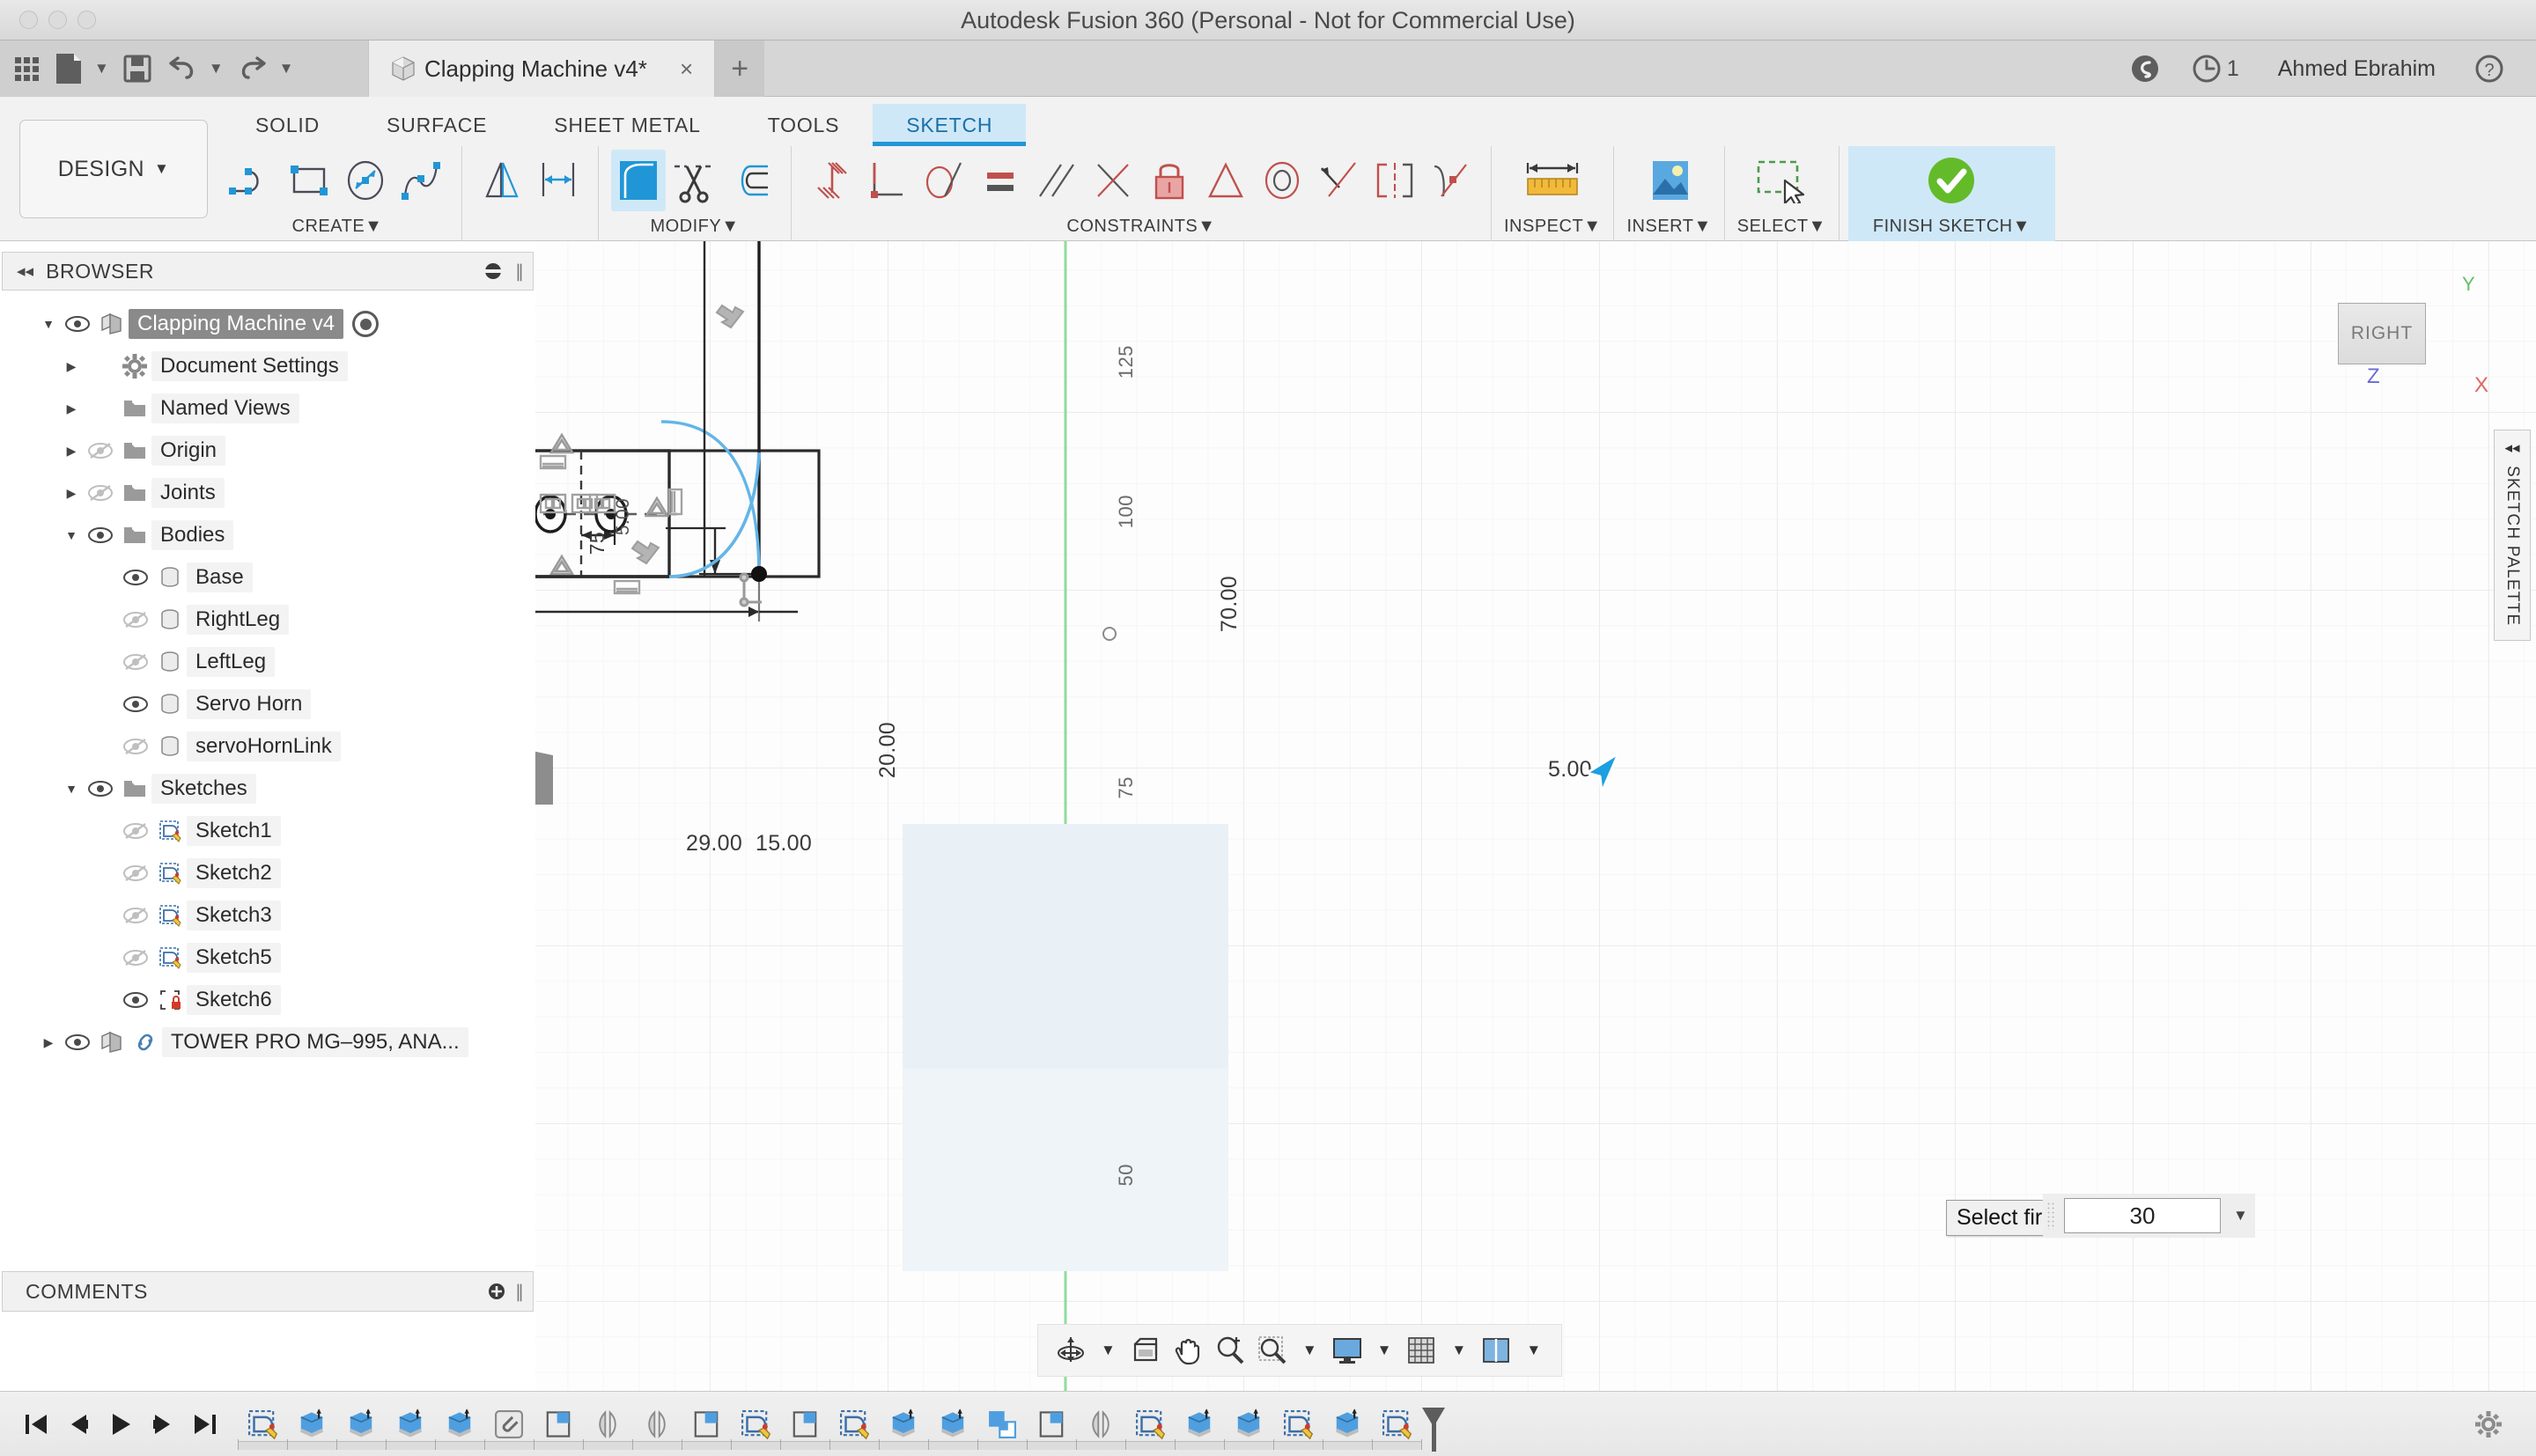  I want to click on dimension-20: 20.00, so click(888, 750).